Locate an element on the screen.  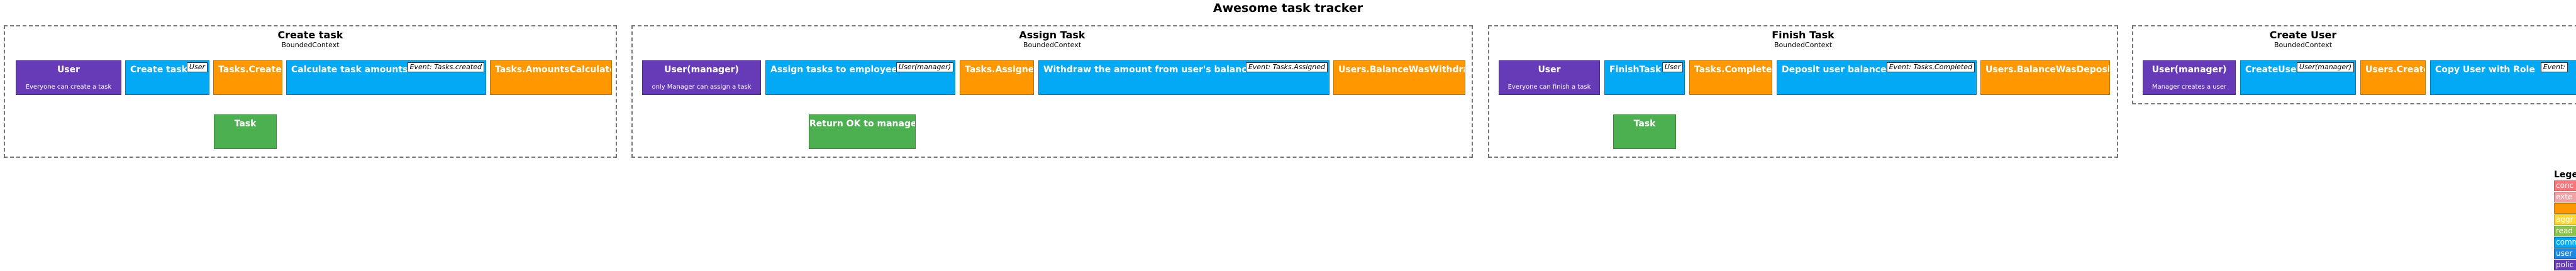
readmodel-return-ok: Return OK to manager is located at coordinates (862, 131).